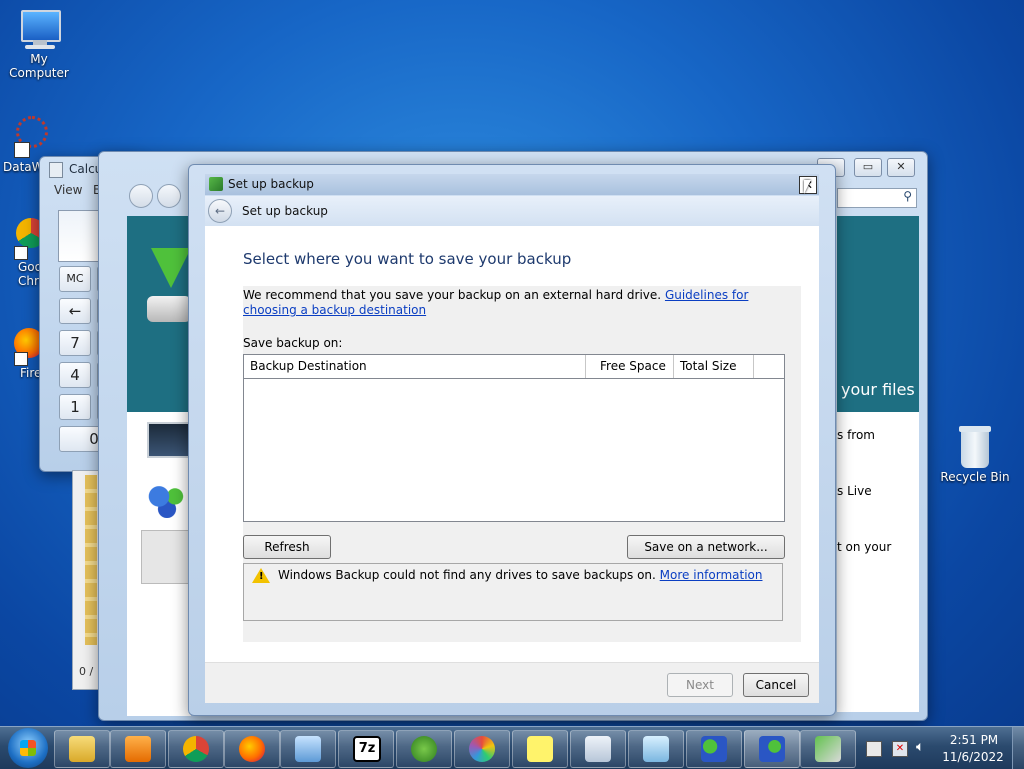  I want to click on right-banner: your files, so click(878, 314).